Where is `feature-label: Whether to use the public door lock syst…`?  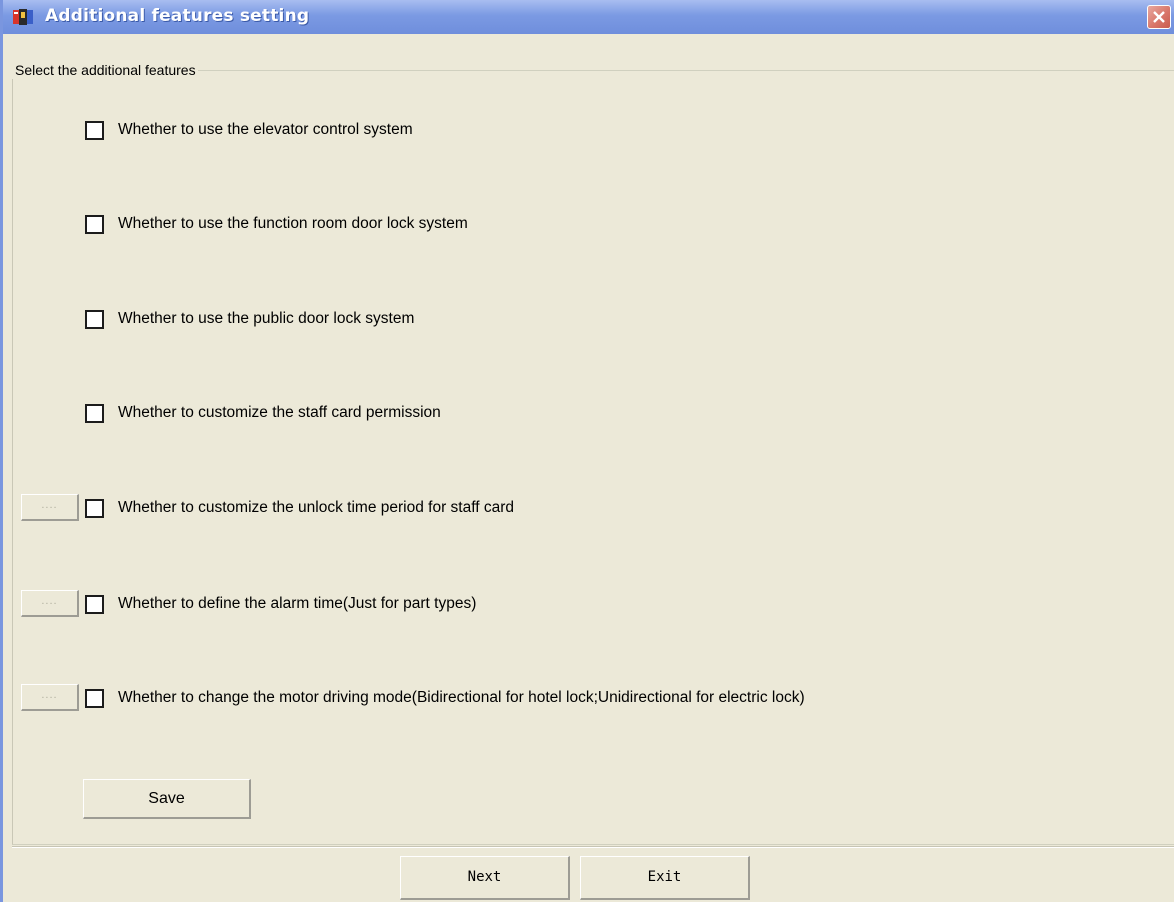
feature-label: Whether to use the public door lock syst… is located at coordinates (266, 318).